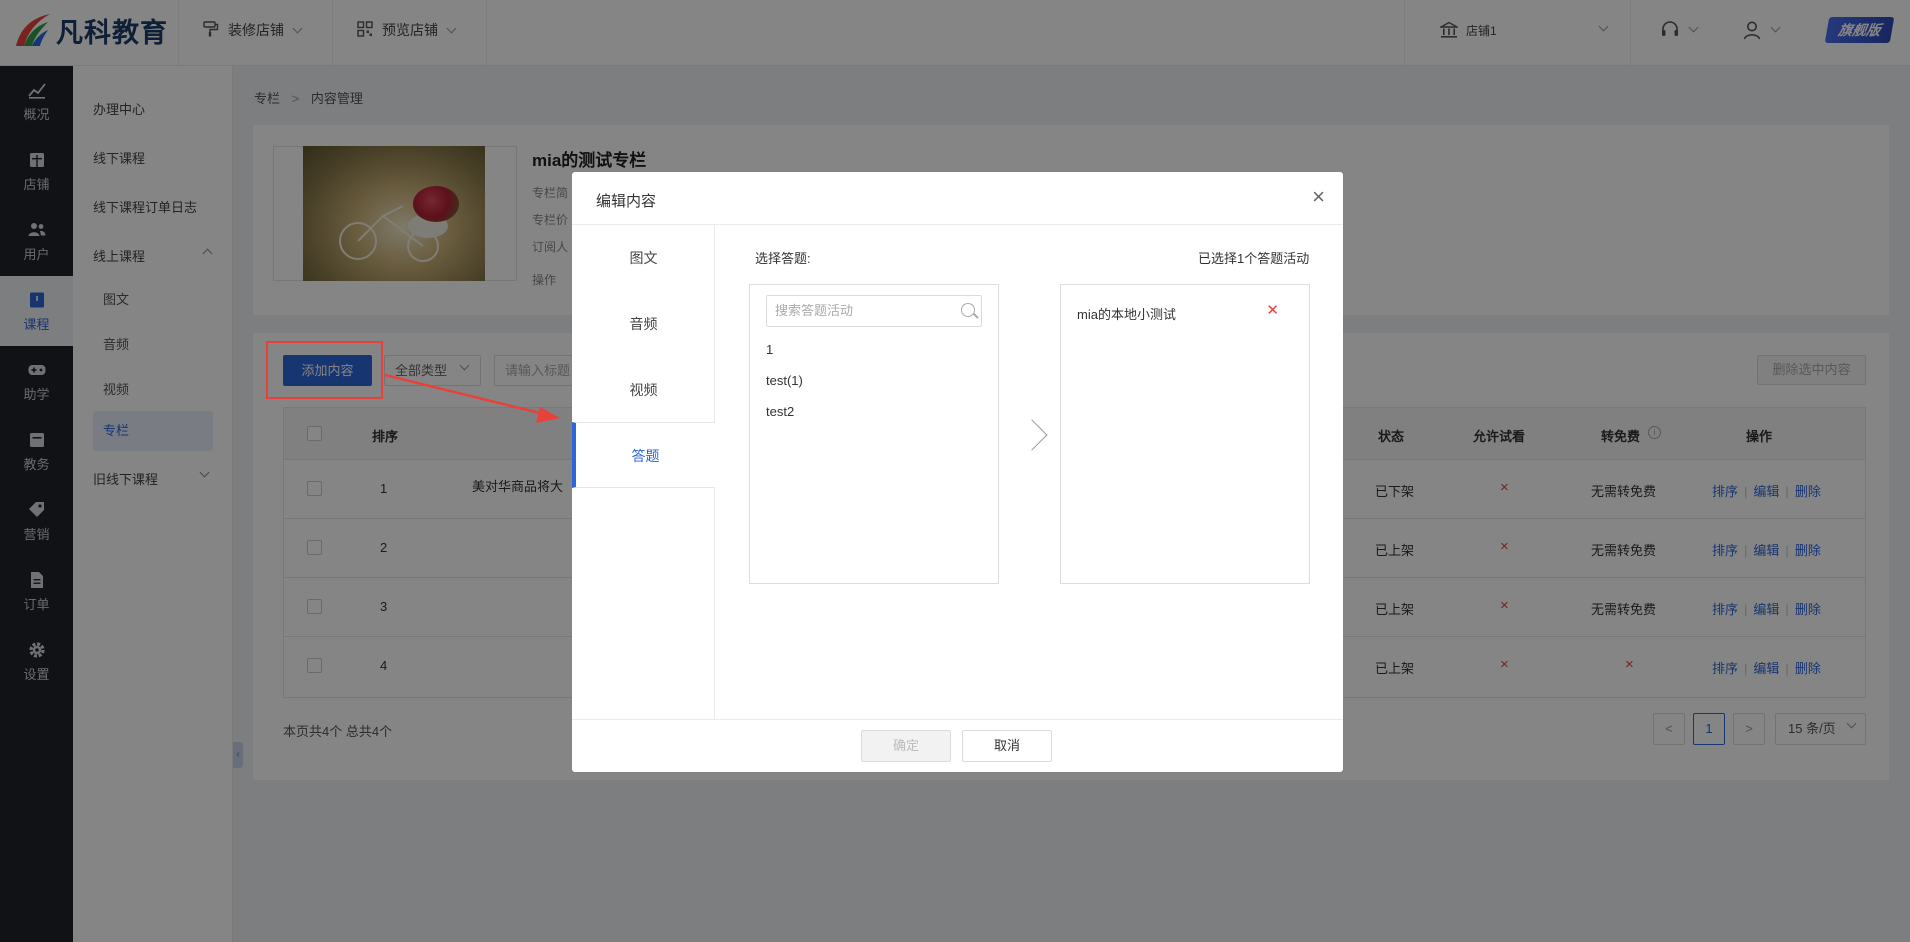  Describe the element at coordinates (1007, 746) in the screenshot. I see `cancel-button: 取消` at that location.